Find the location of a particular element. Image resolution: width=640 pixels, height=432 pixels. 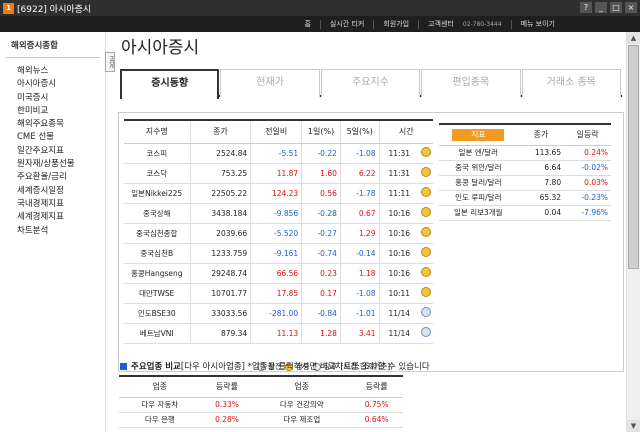

sidebar-item: 일간주요지표 is located at coordinates (58, 151).